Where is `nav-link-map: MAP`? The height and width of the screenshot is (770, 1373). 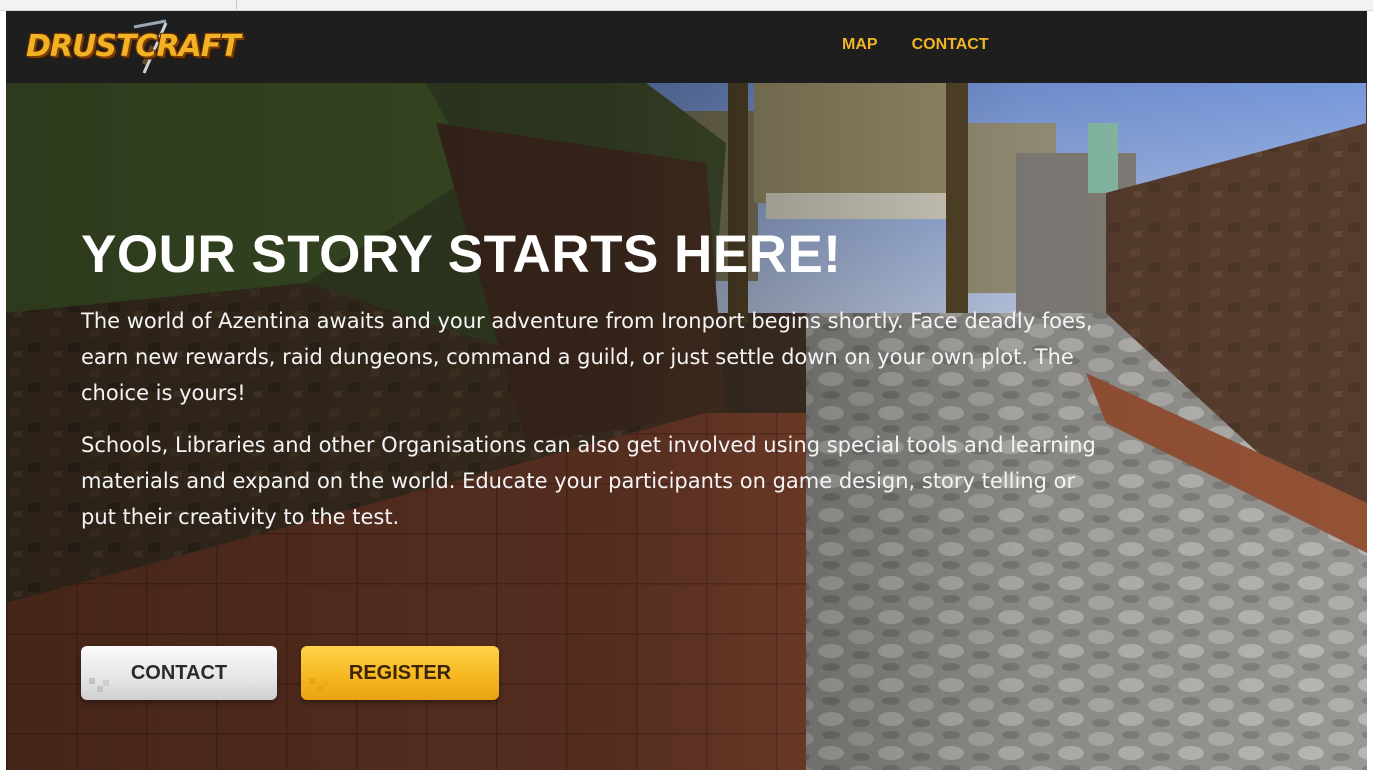 nav-link-map: MAP is located at coordinates (860, 45).